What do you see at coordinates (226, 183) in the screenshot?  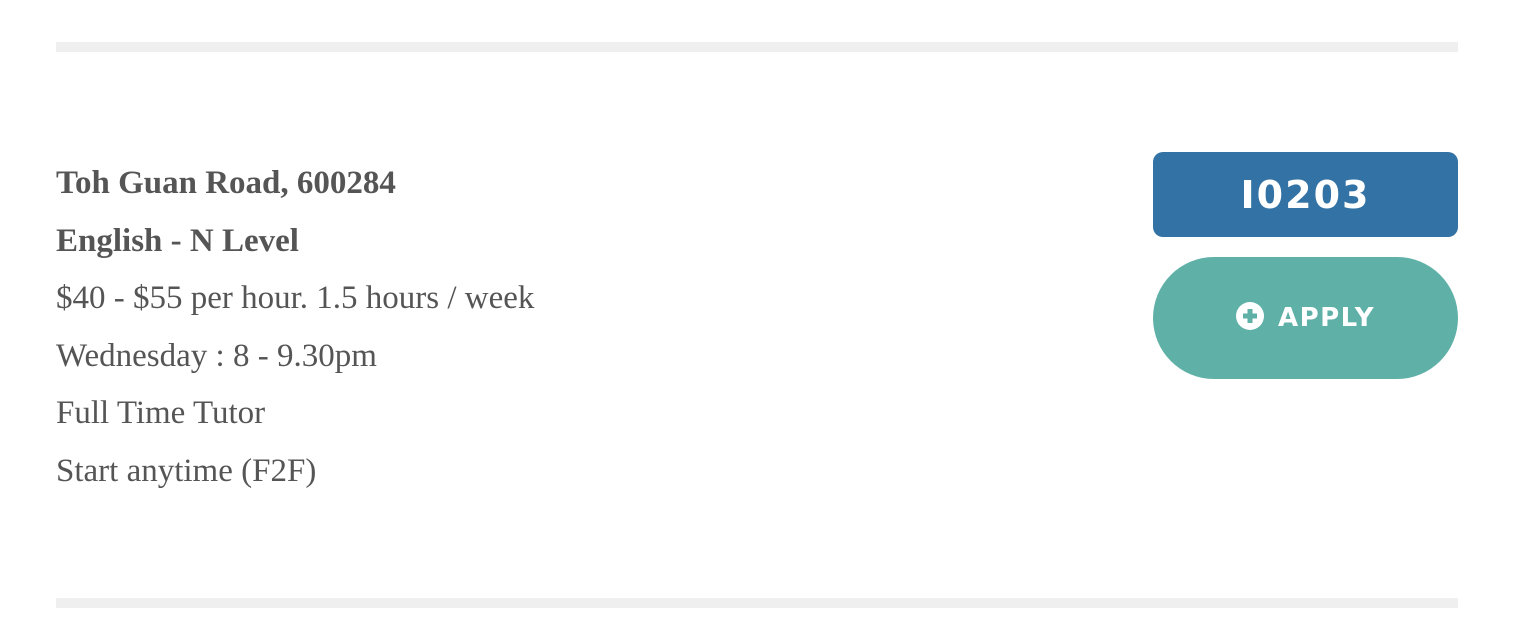 I see `listing-location: Toh Guan Road, 600284` at bounding box center [226, 183].